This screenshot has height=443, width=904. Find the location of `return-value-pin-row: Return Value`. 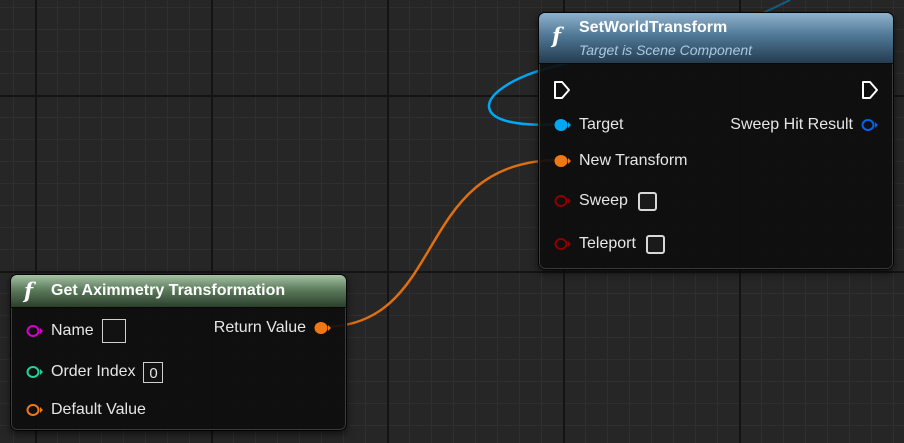

return-value-pin-row: Return Value is located at coordinates (273, 328).